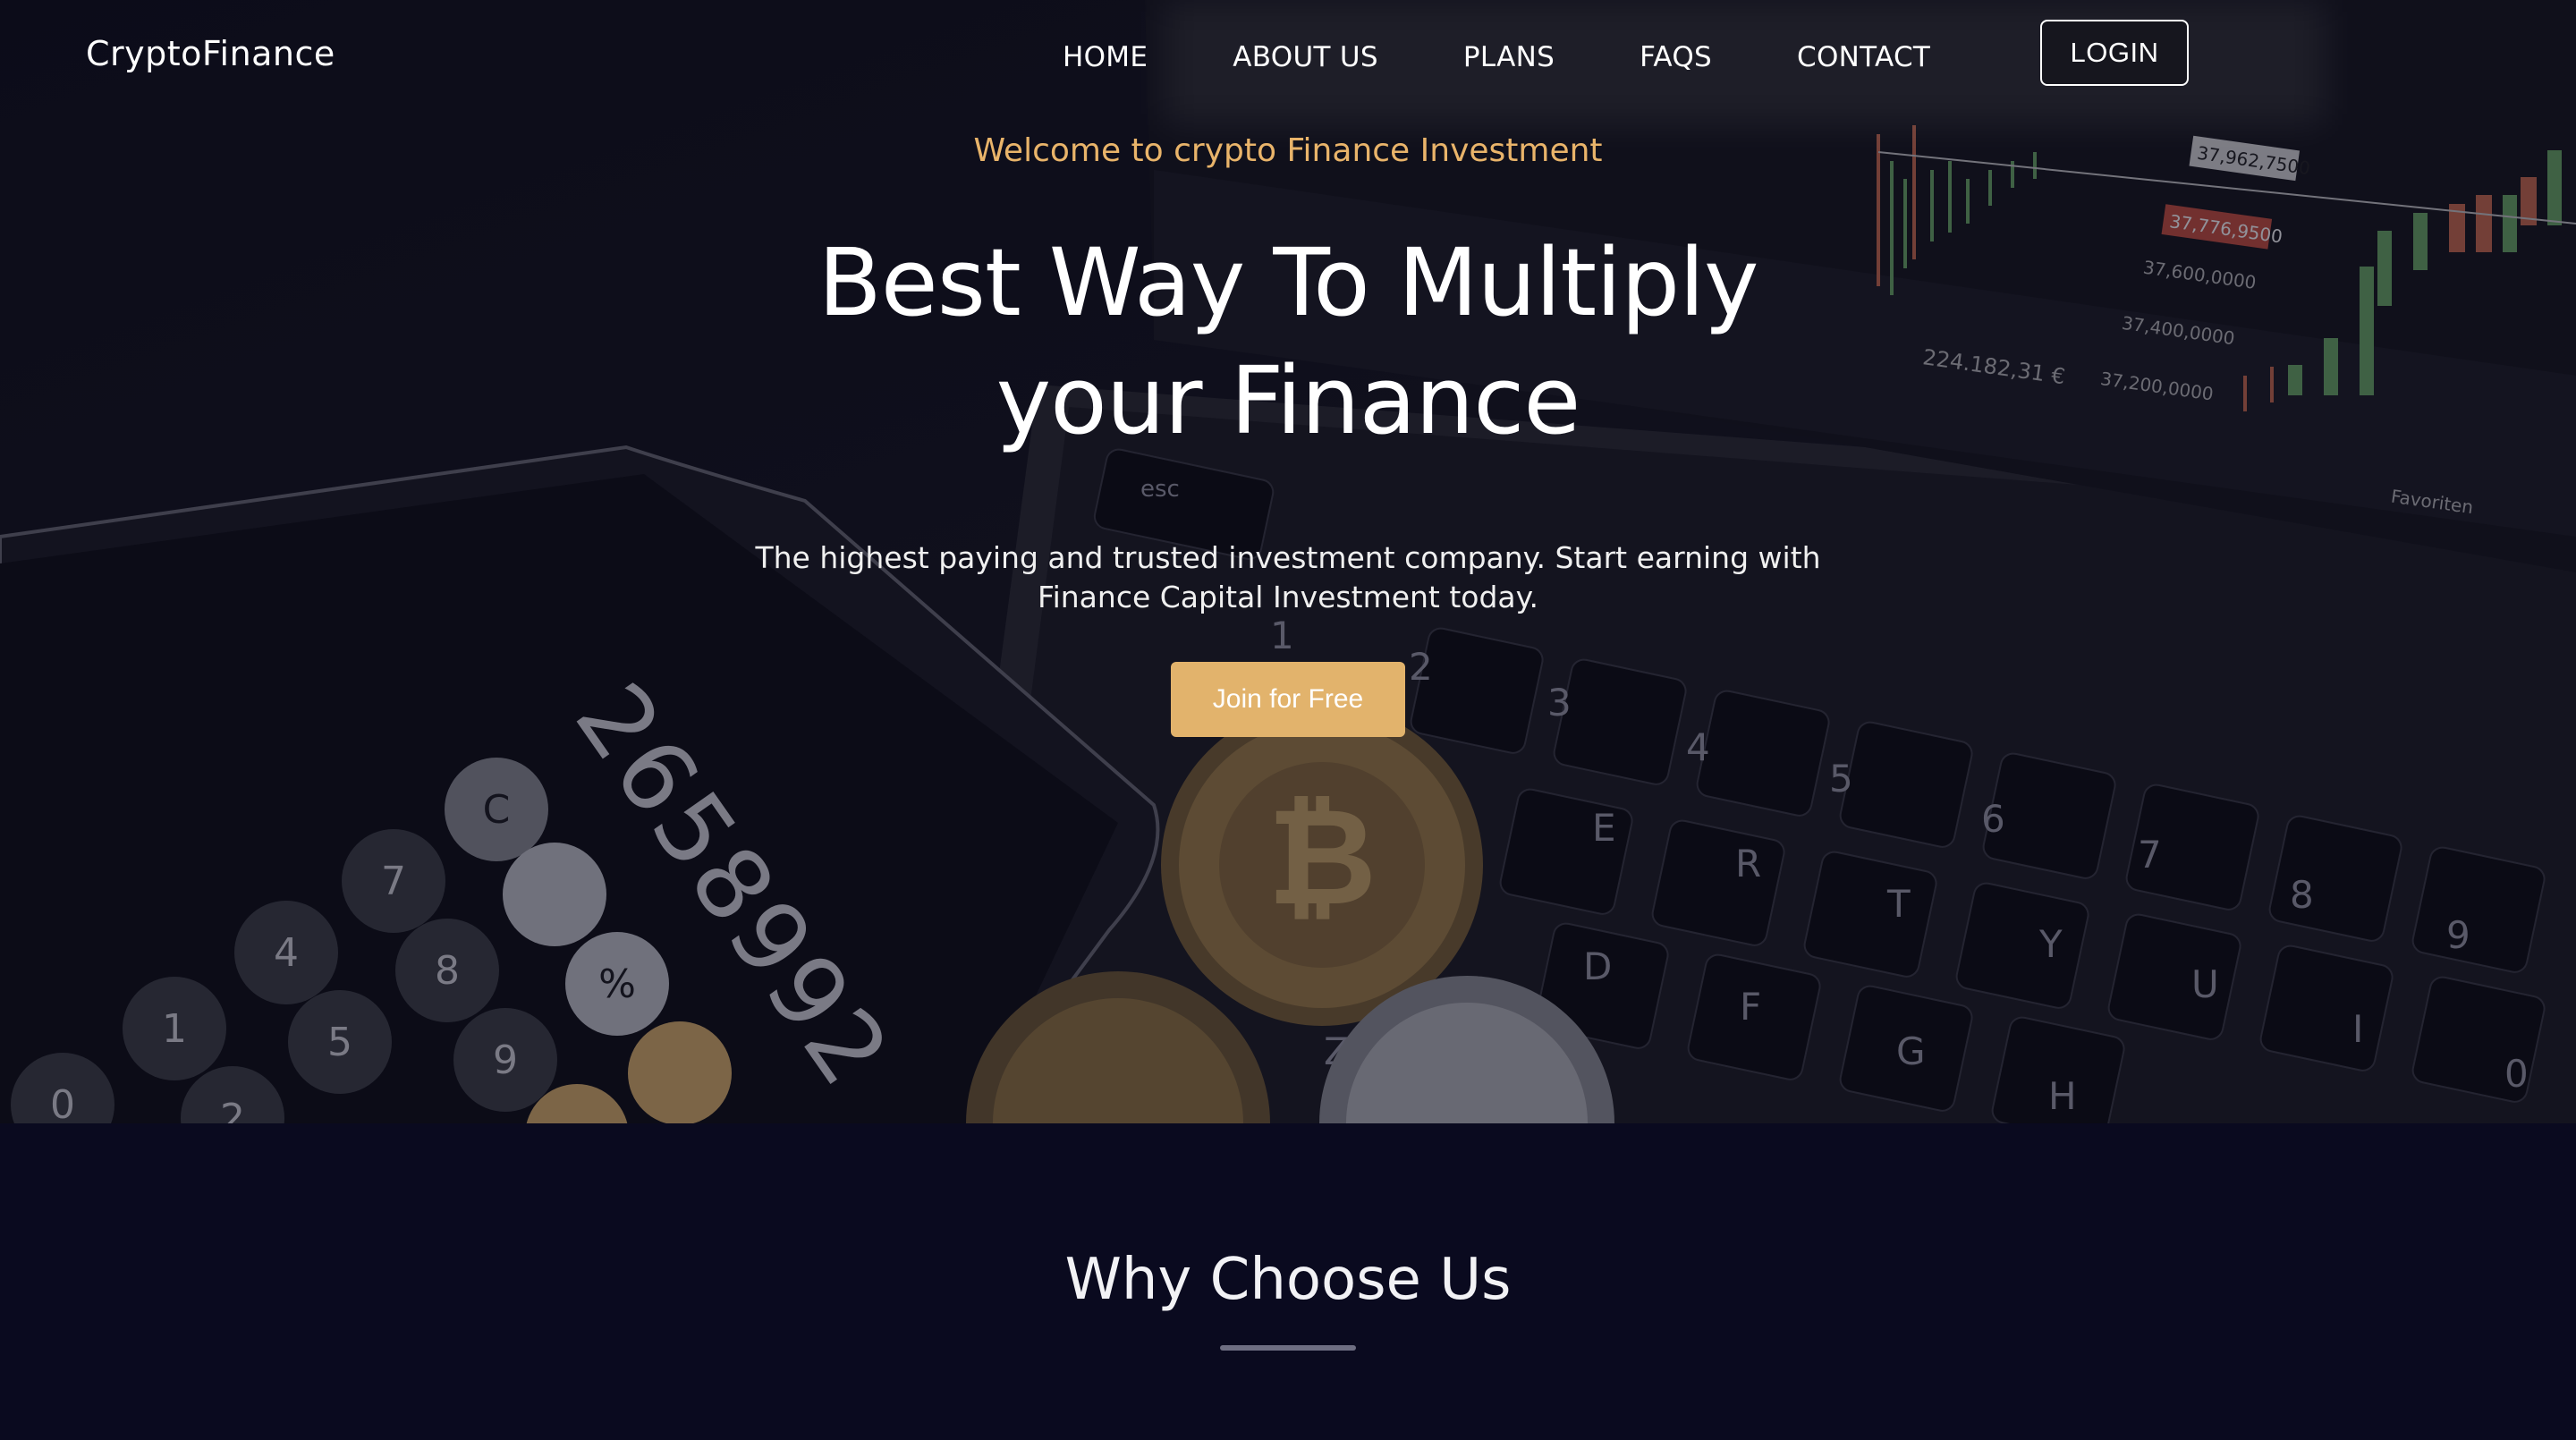  I want to click on section-title: Why Choose Us, so click(1288, 1280).